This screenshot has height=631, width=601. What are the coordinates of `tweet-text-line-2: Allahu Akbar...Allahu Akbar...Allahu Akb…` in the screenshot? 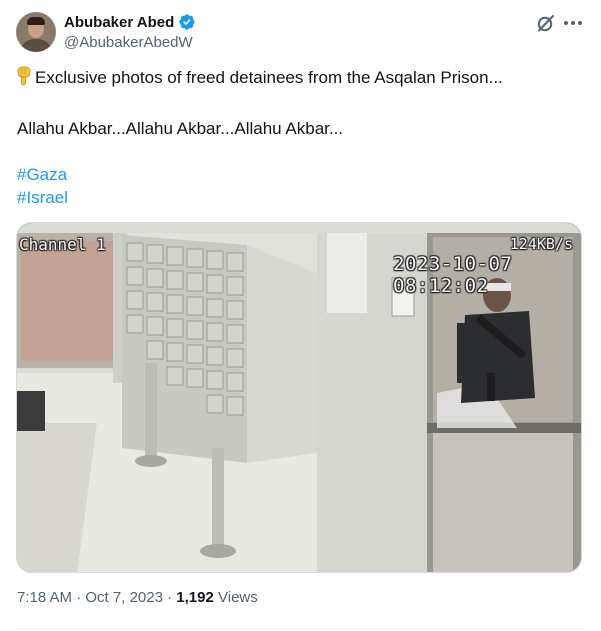 It's located at (180, 128).